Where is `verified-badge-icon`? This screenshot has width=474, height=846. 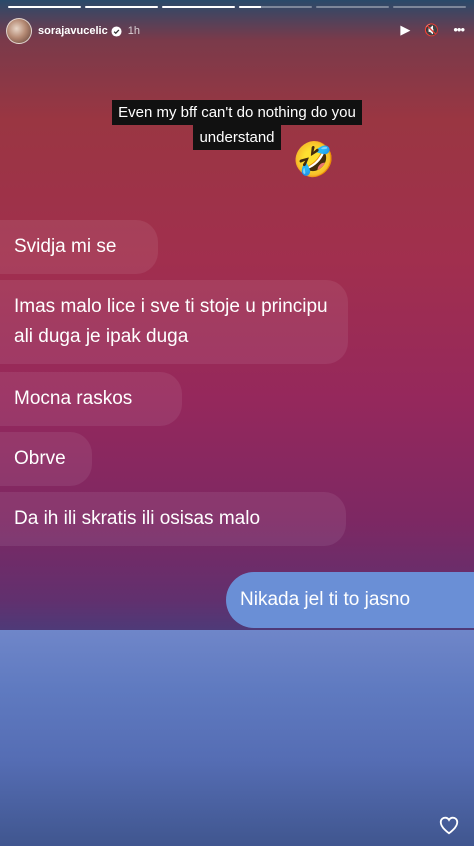 verified-badge-icon is located at coordinates (116, 31).